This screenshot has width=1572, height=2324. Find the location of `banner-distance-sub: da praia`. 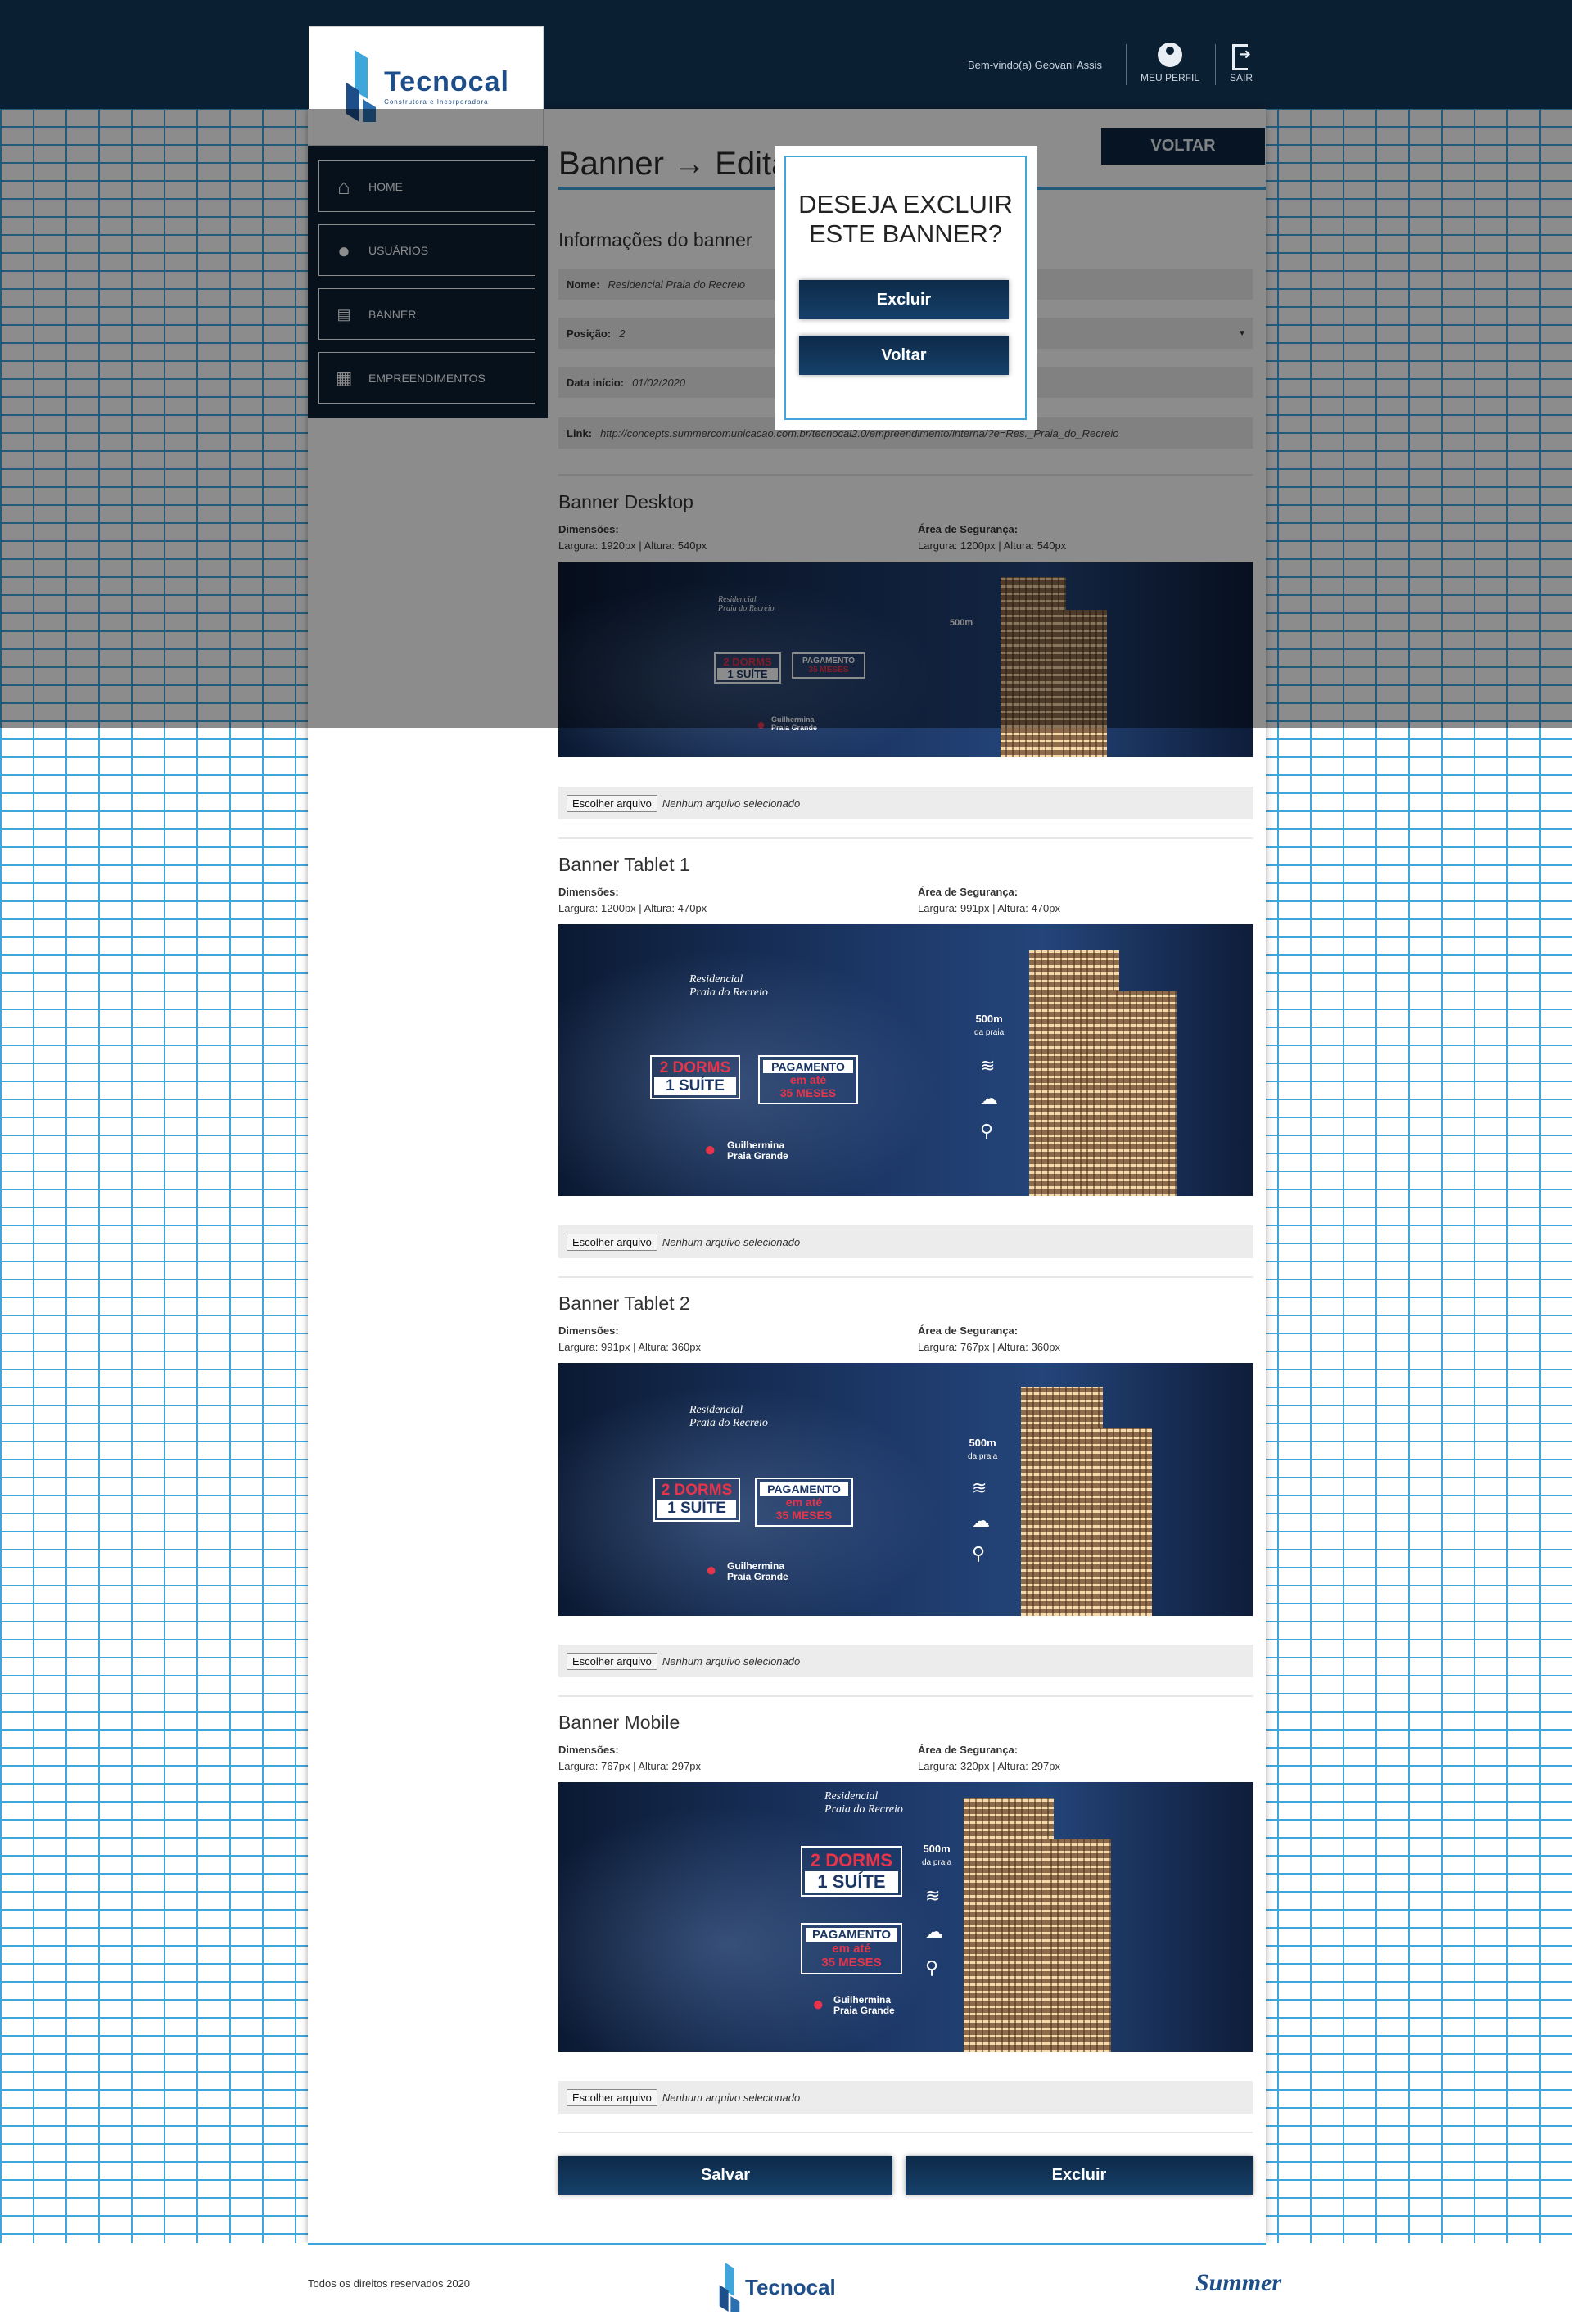

banner-distance-sub: da praia is located at coordinates (937, 1863).